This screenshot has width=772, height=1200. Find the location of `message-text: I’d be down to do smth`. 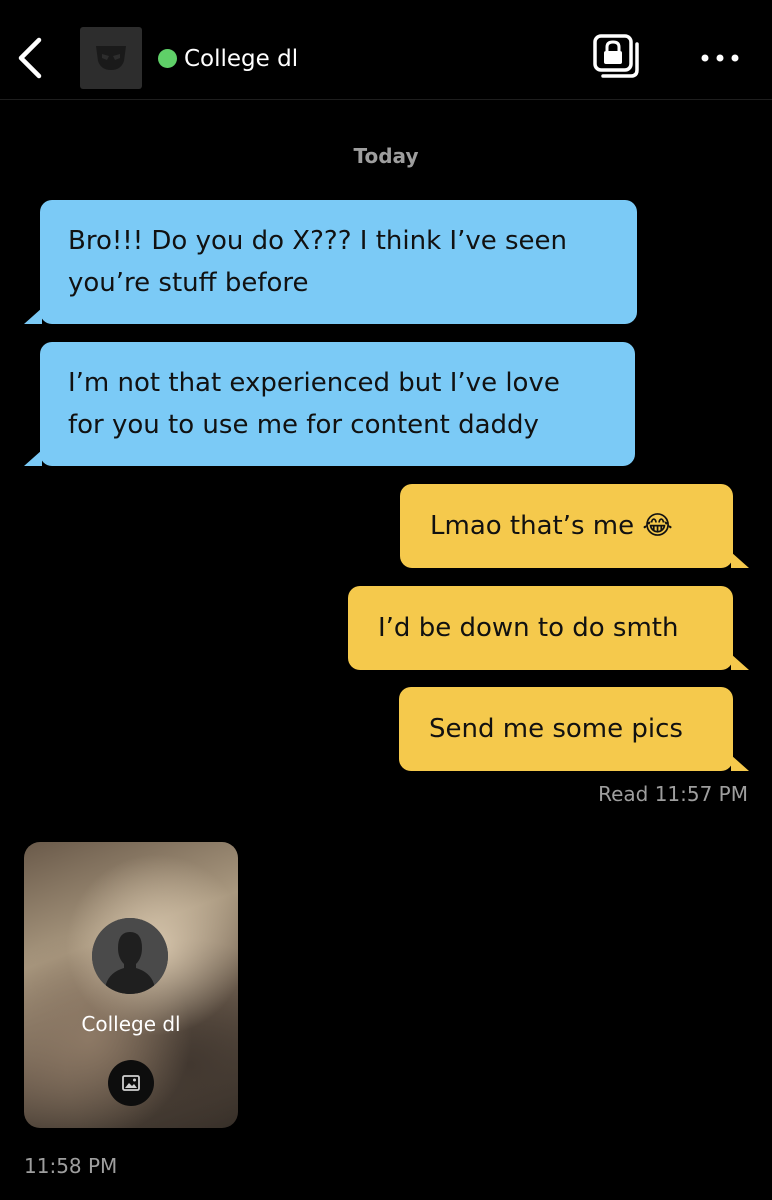

message-text: I’d be down to do smth is located at coordinates (528, 628).